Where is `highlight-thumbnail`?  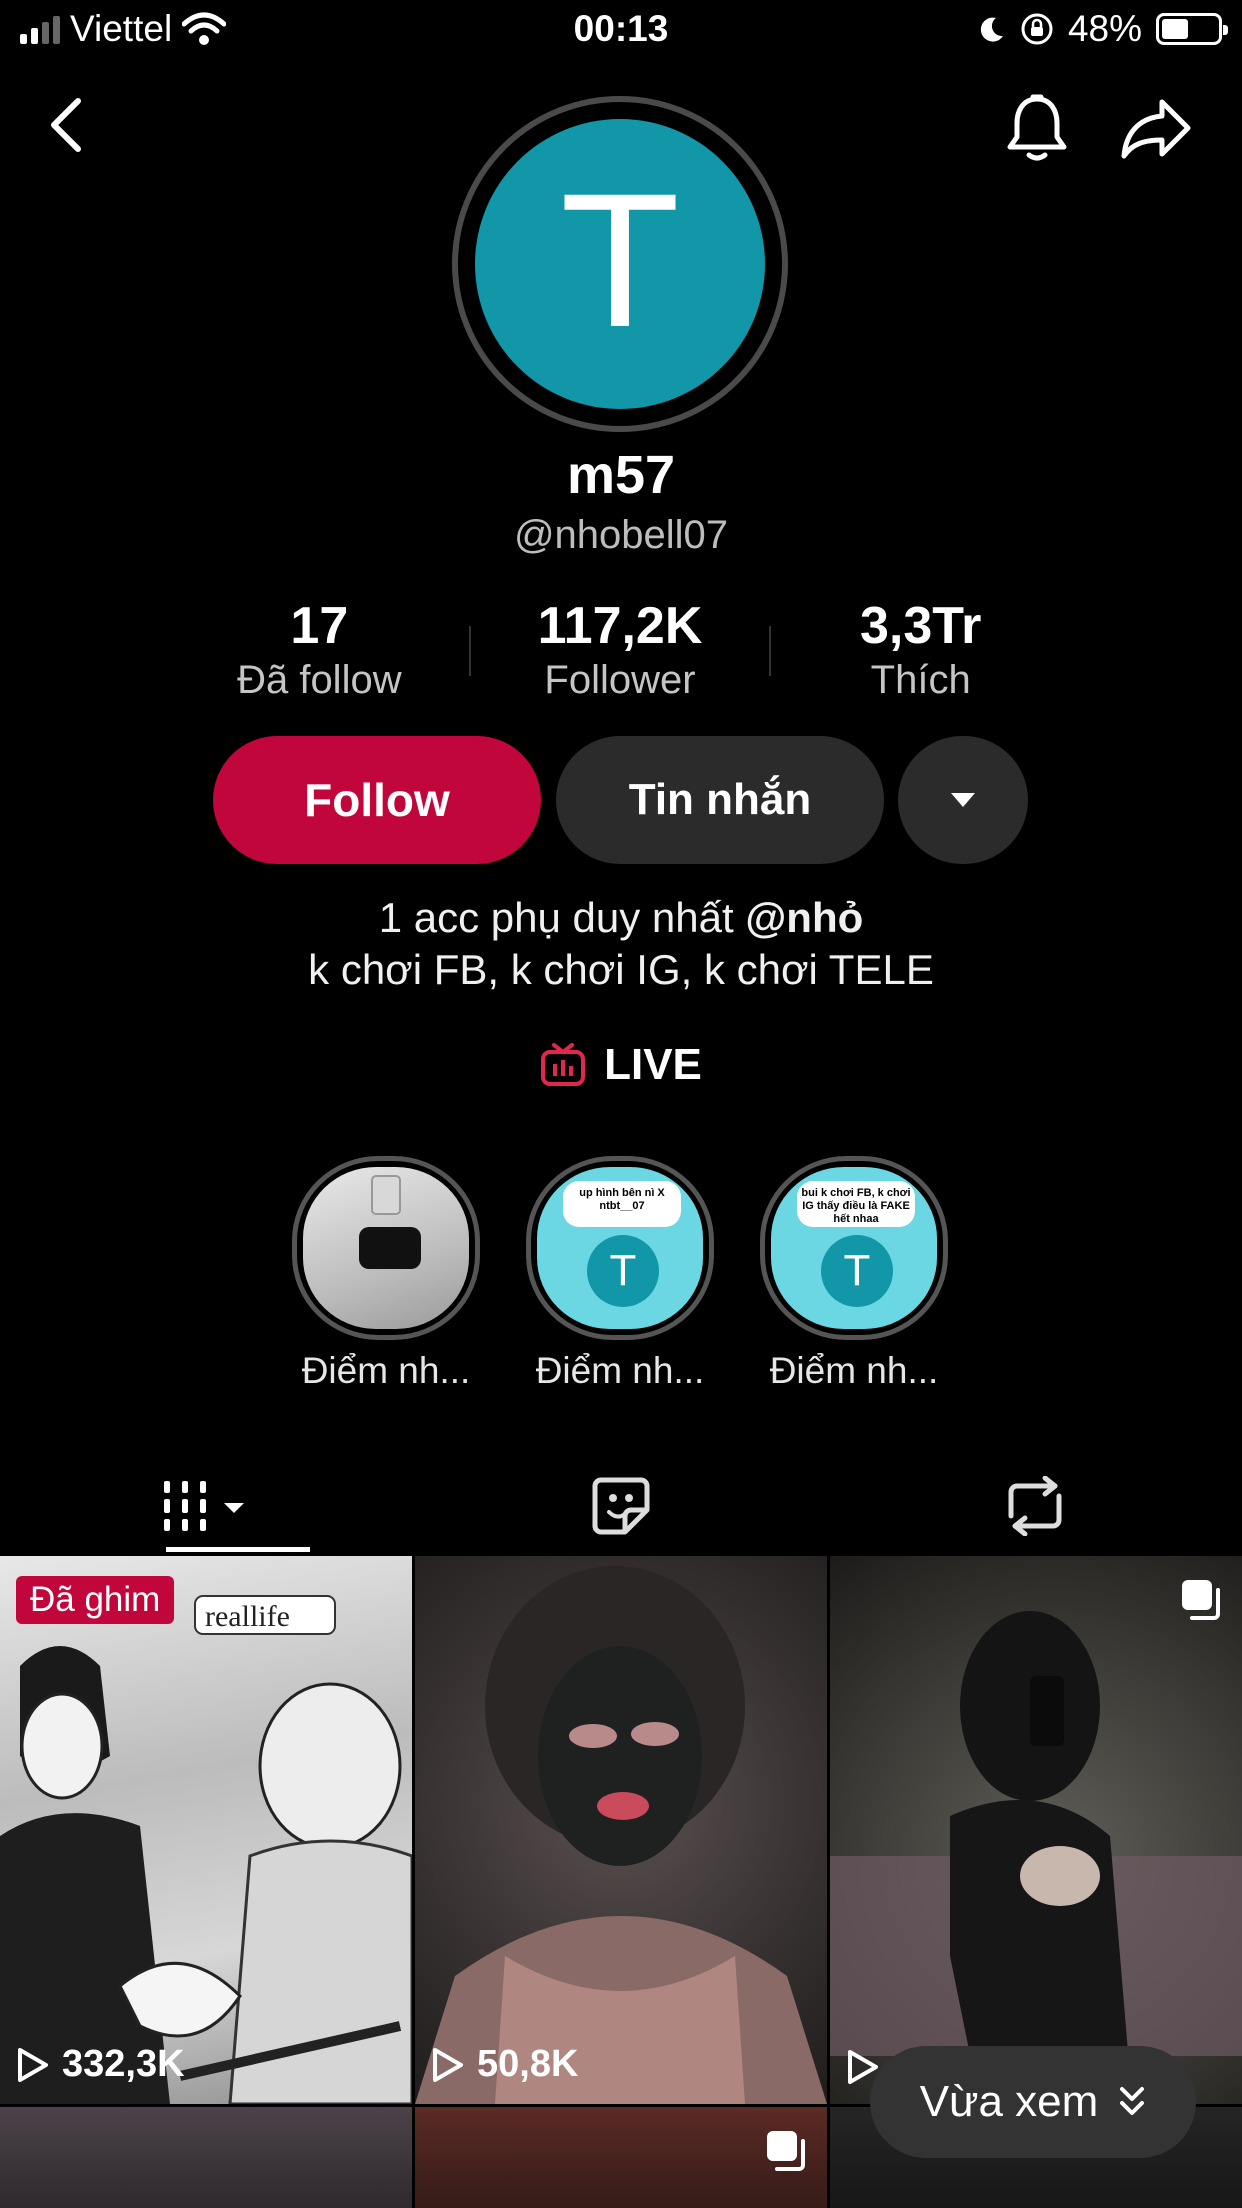
highlight-thumbnail is located at coordinates (386, 1248).